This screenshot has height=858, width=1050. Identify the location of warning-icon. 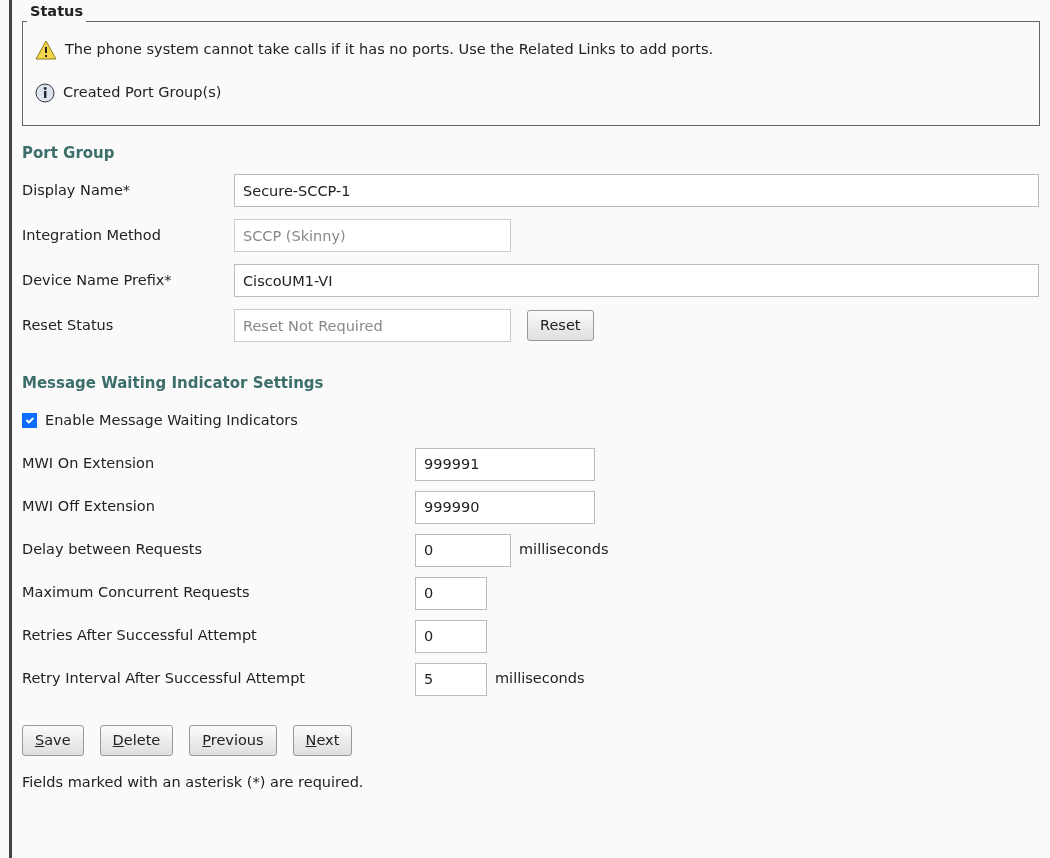
(46, 50).